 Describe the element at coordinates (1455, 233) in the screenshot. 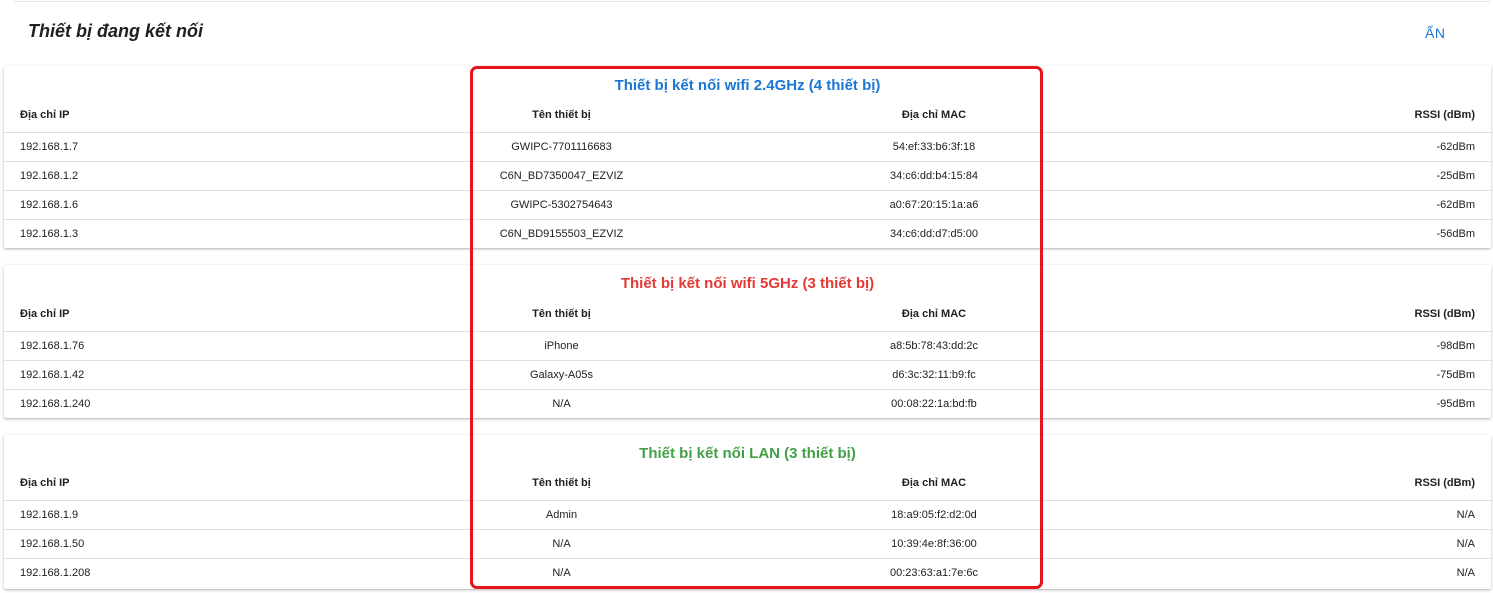

I see `device-rssi: -56dBm` at that location.